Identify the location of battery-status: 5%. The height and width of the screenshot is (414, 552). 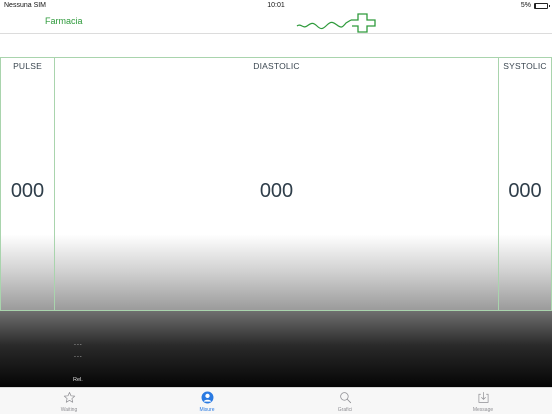
(535, 5).